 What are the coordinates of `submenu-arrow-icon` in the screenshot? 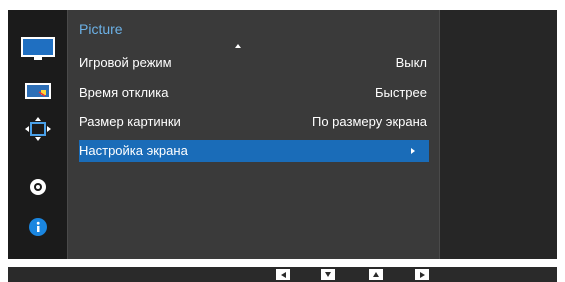 It's located at (413, 151).